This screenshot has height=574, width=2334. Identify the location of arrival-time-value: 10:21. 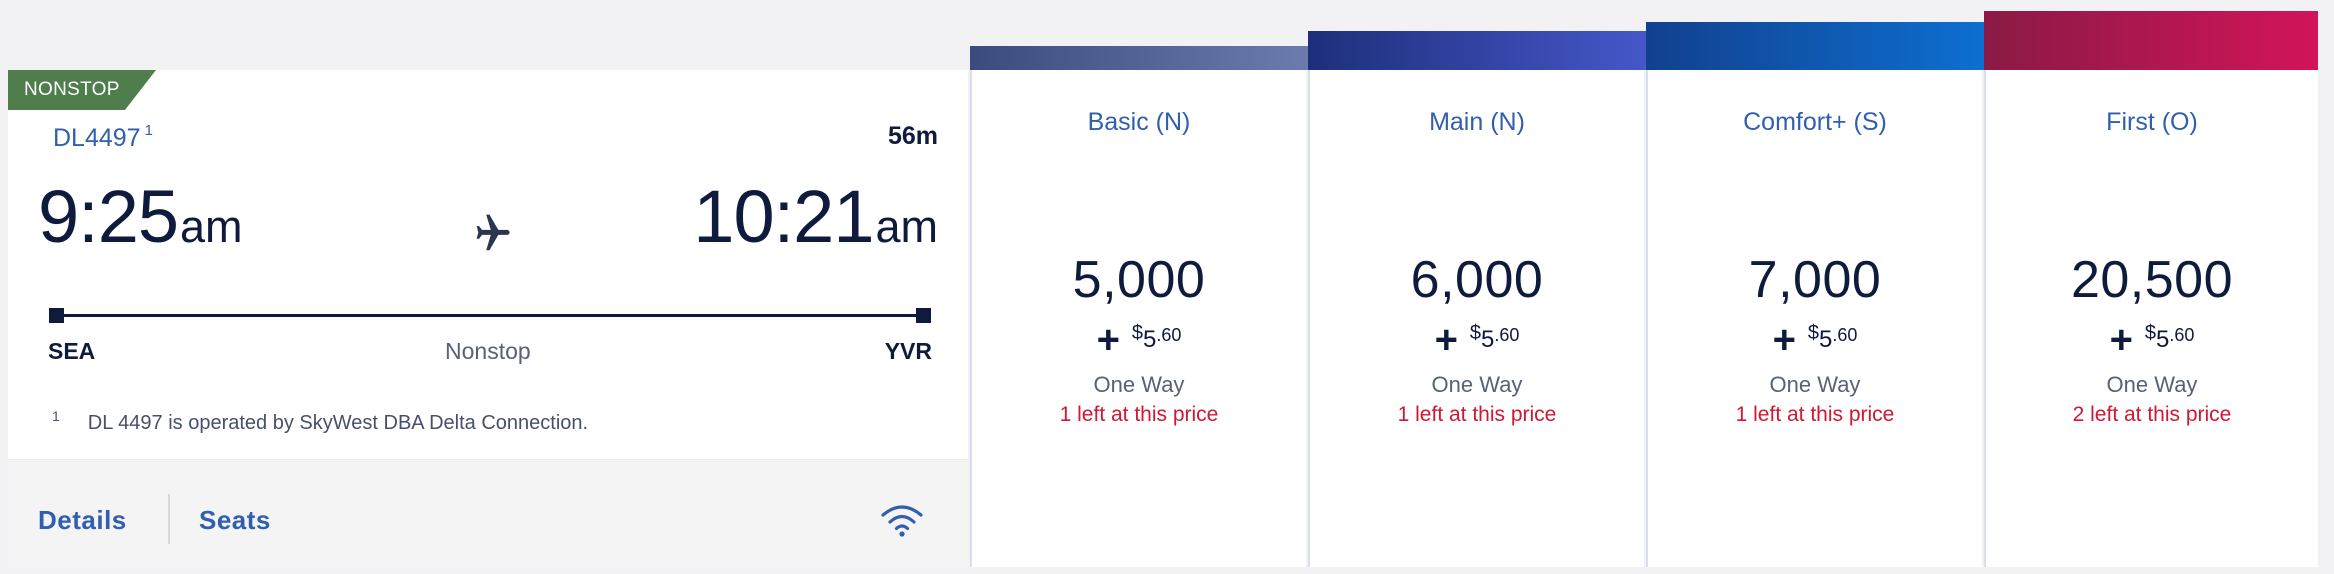
(783, 216).